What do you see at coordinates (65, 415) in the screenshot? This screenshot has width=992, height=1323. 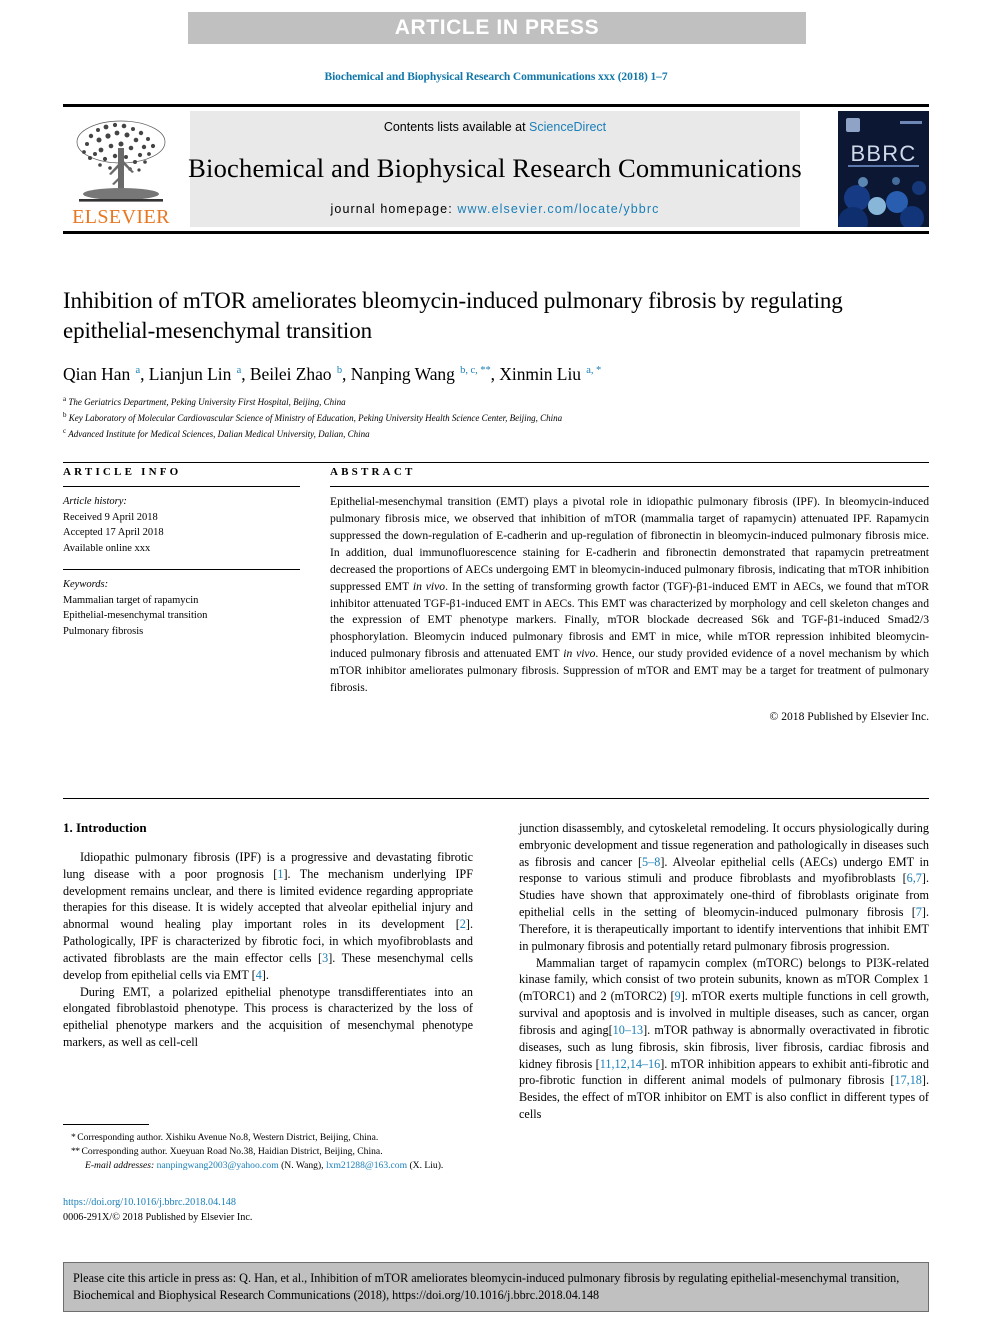 I see `affiliation-marker: b` at bounding box center [65, 415].